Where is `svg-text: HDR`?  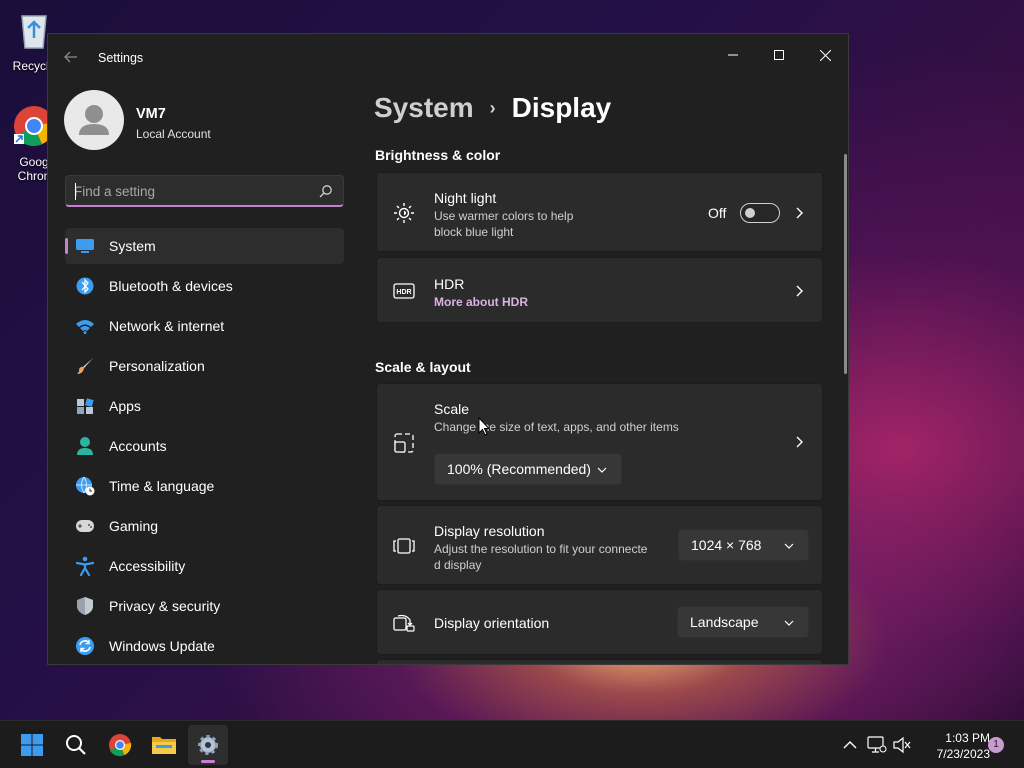 svg-text: HDR is located at coordinates (403, 292).